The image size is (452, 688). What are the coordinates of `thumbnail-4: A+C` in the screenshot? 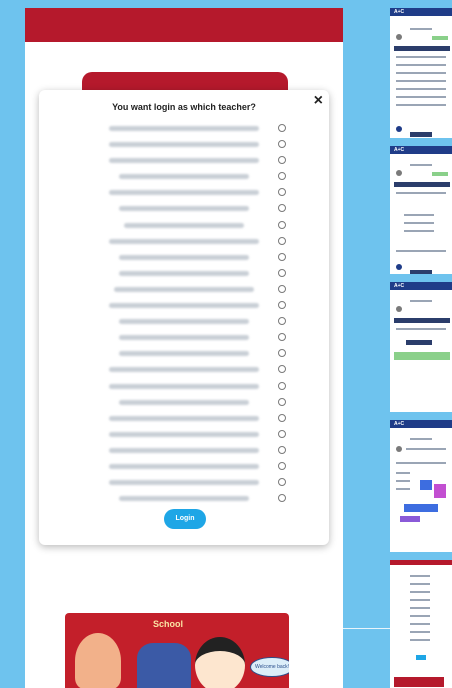 It's located at (421, 486).